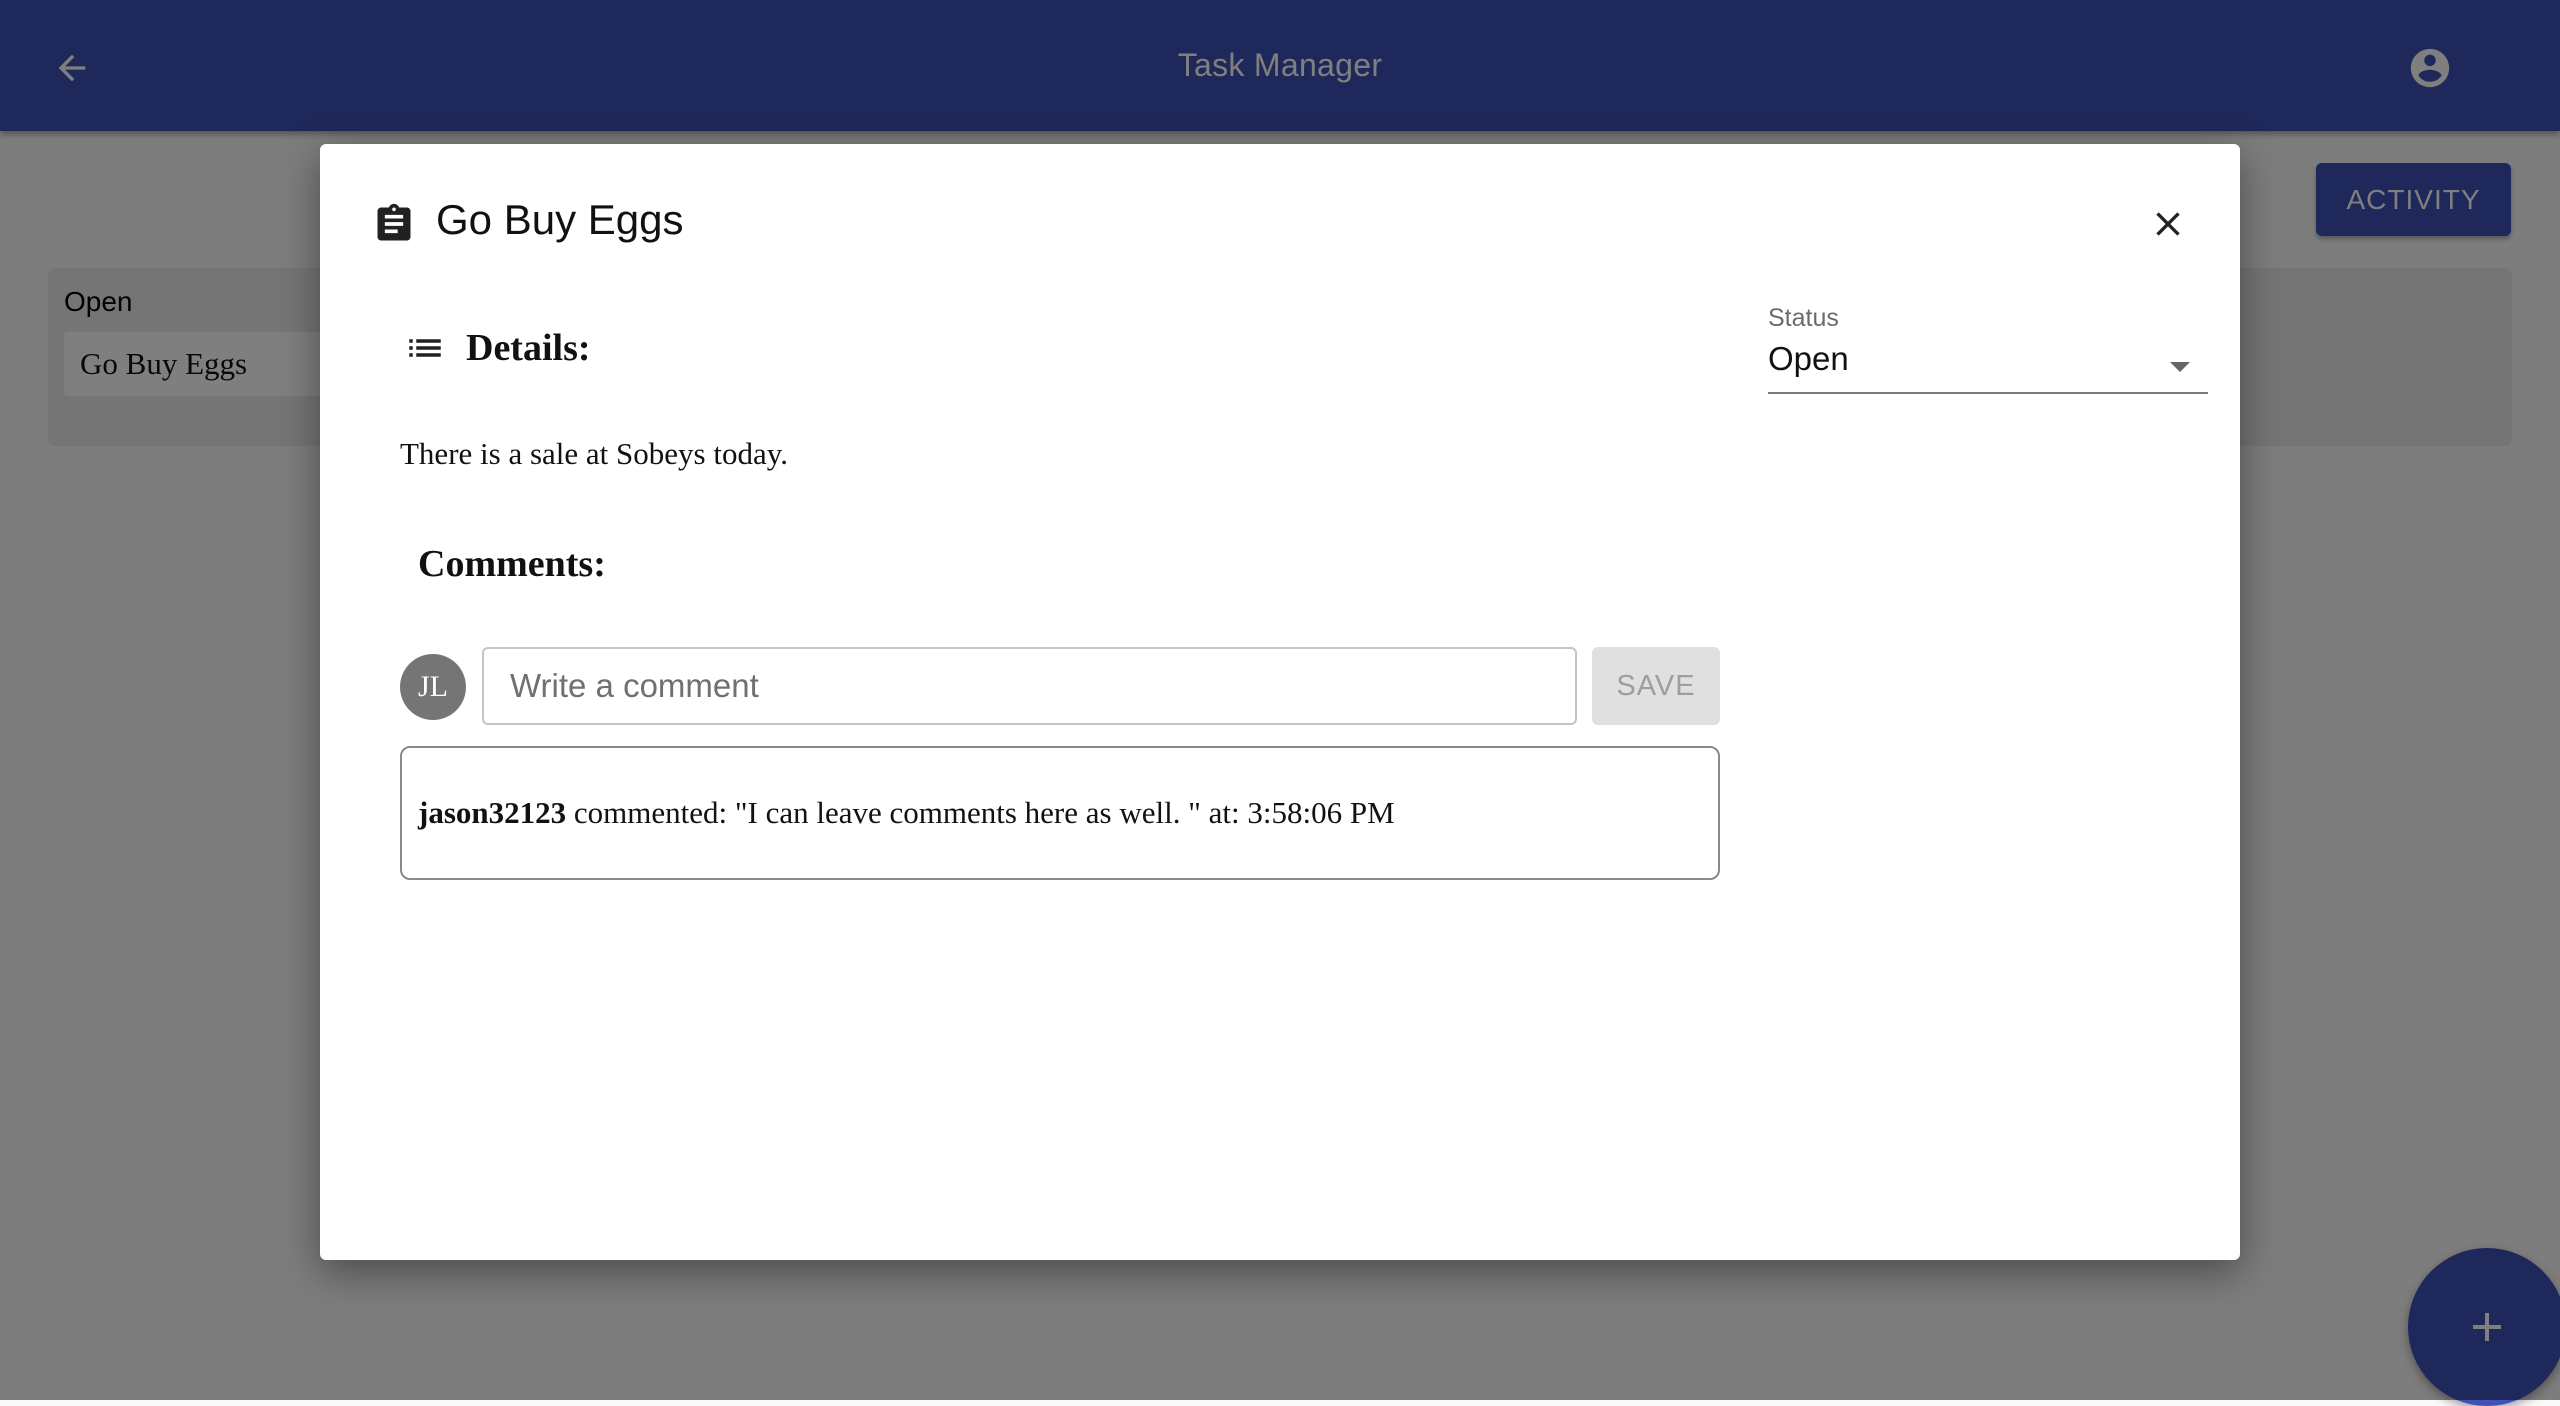 This screenshot has height=1406, width=2560. What do you see at coordinates (512, 564) in the screenshot?
I see `comments-label: Comments:` at bounding box center [512, 564].